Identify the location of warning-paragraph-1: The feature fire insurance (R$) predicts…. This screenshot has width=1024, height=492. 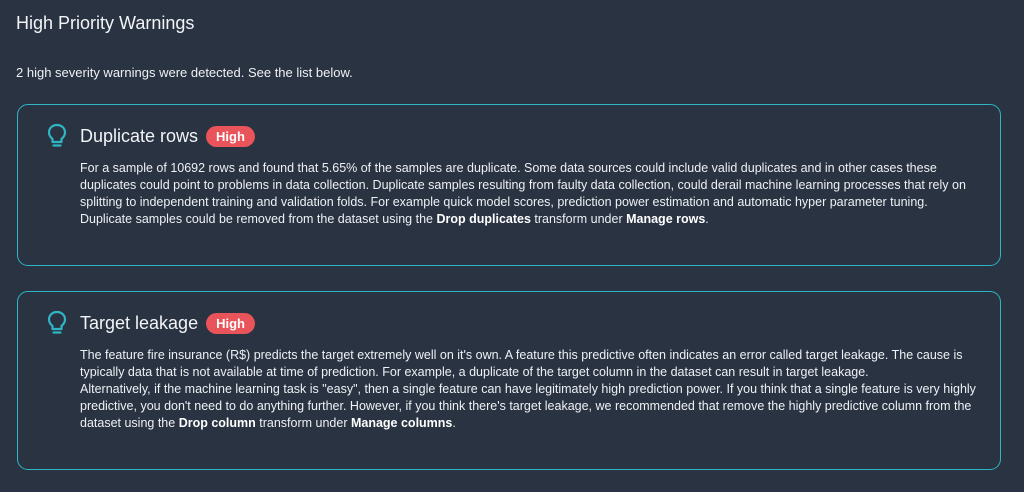
(521, 363).